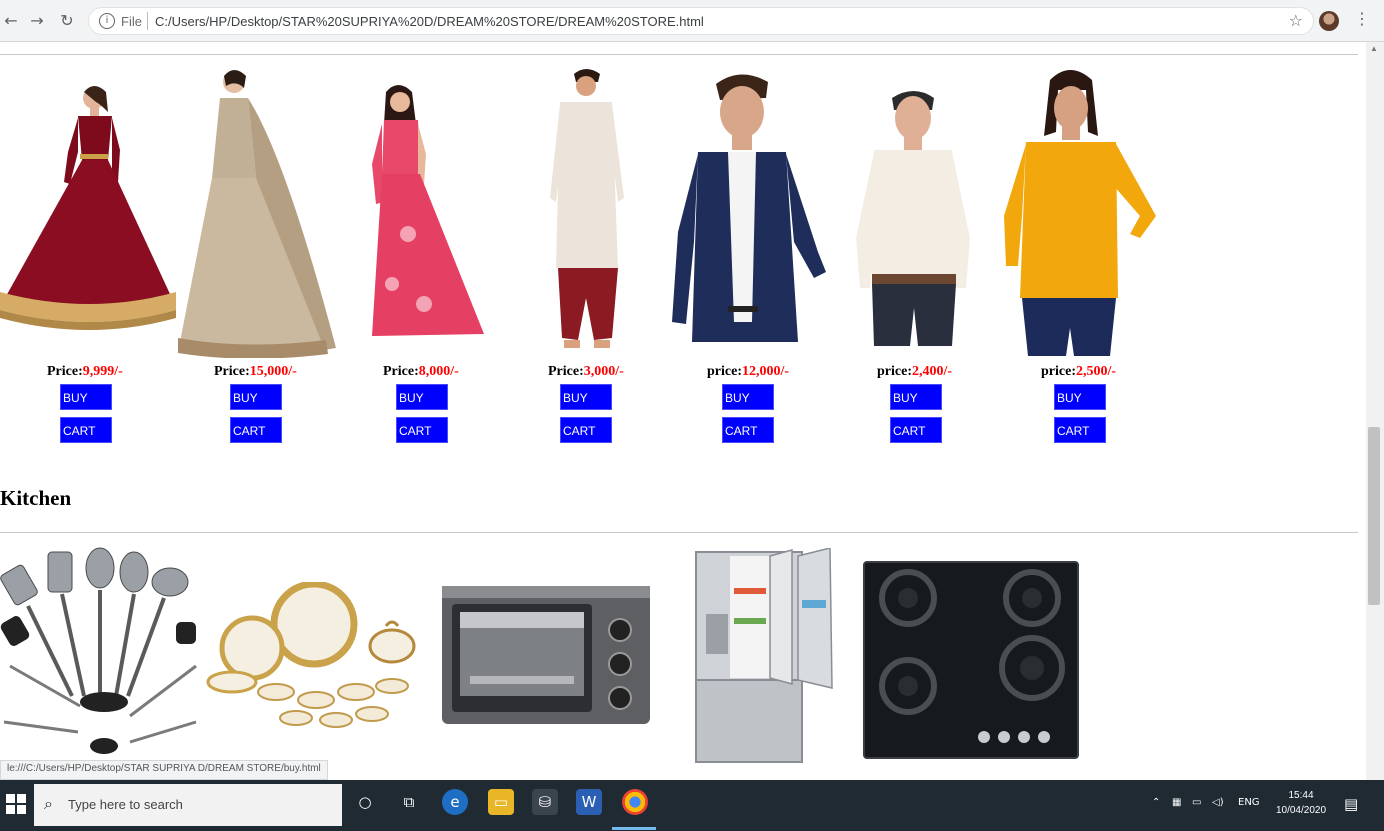 The width and height of the screenshot is (1384, 831). Describe the element at coordinates (545, 802) in the screenshot. I see `store-icon: ⛁` at that location.